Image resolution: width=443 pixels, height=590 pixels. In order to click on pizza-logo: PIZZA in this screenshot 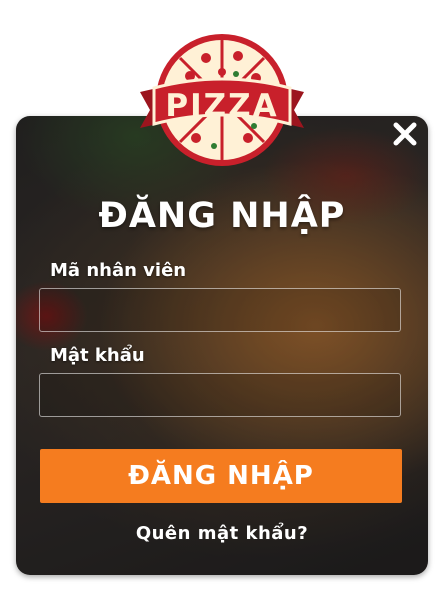, I will do `click(222, 100)`.